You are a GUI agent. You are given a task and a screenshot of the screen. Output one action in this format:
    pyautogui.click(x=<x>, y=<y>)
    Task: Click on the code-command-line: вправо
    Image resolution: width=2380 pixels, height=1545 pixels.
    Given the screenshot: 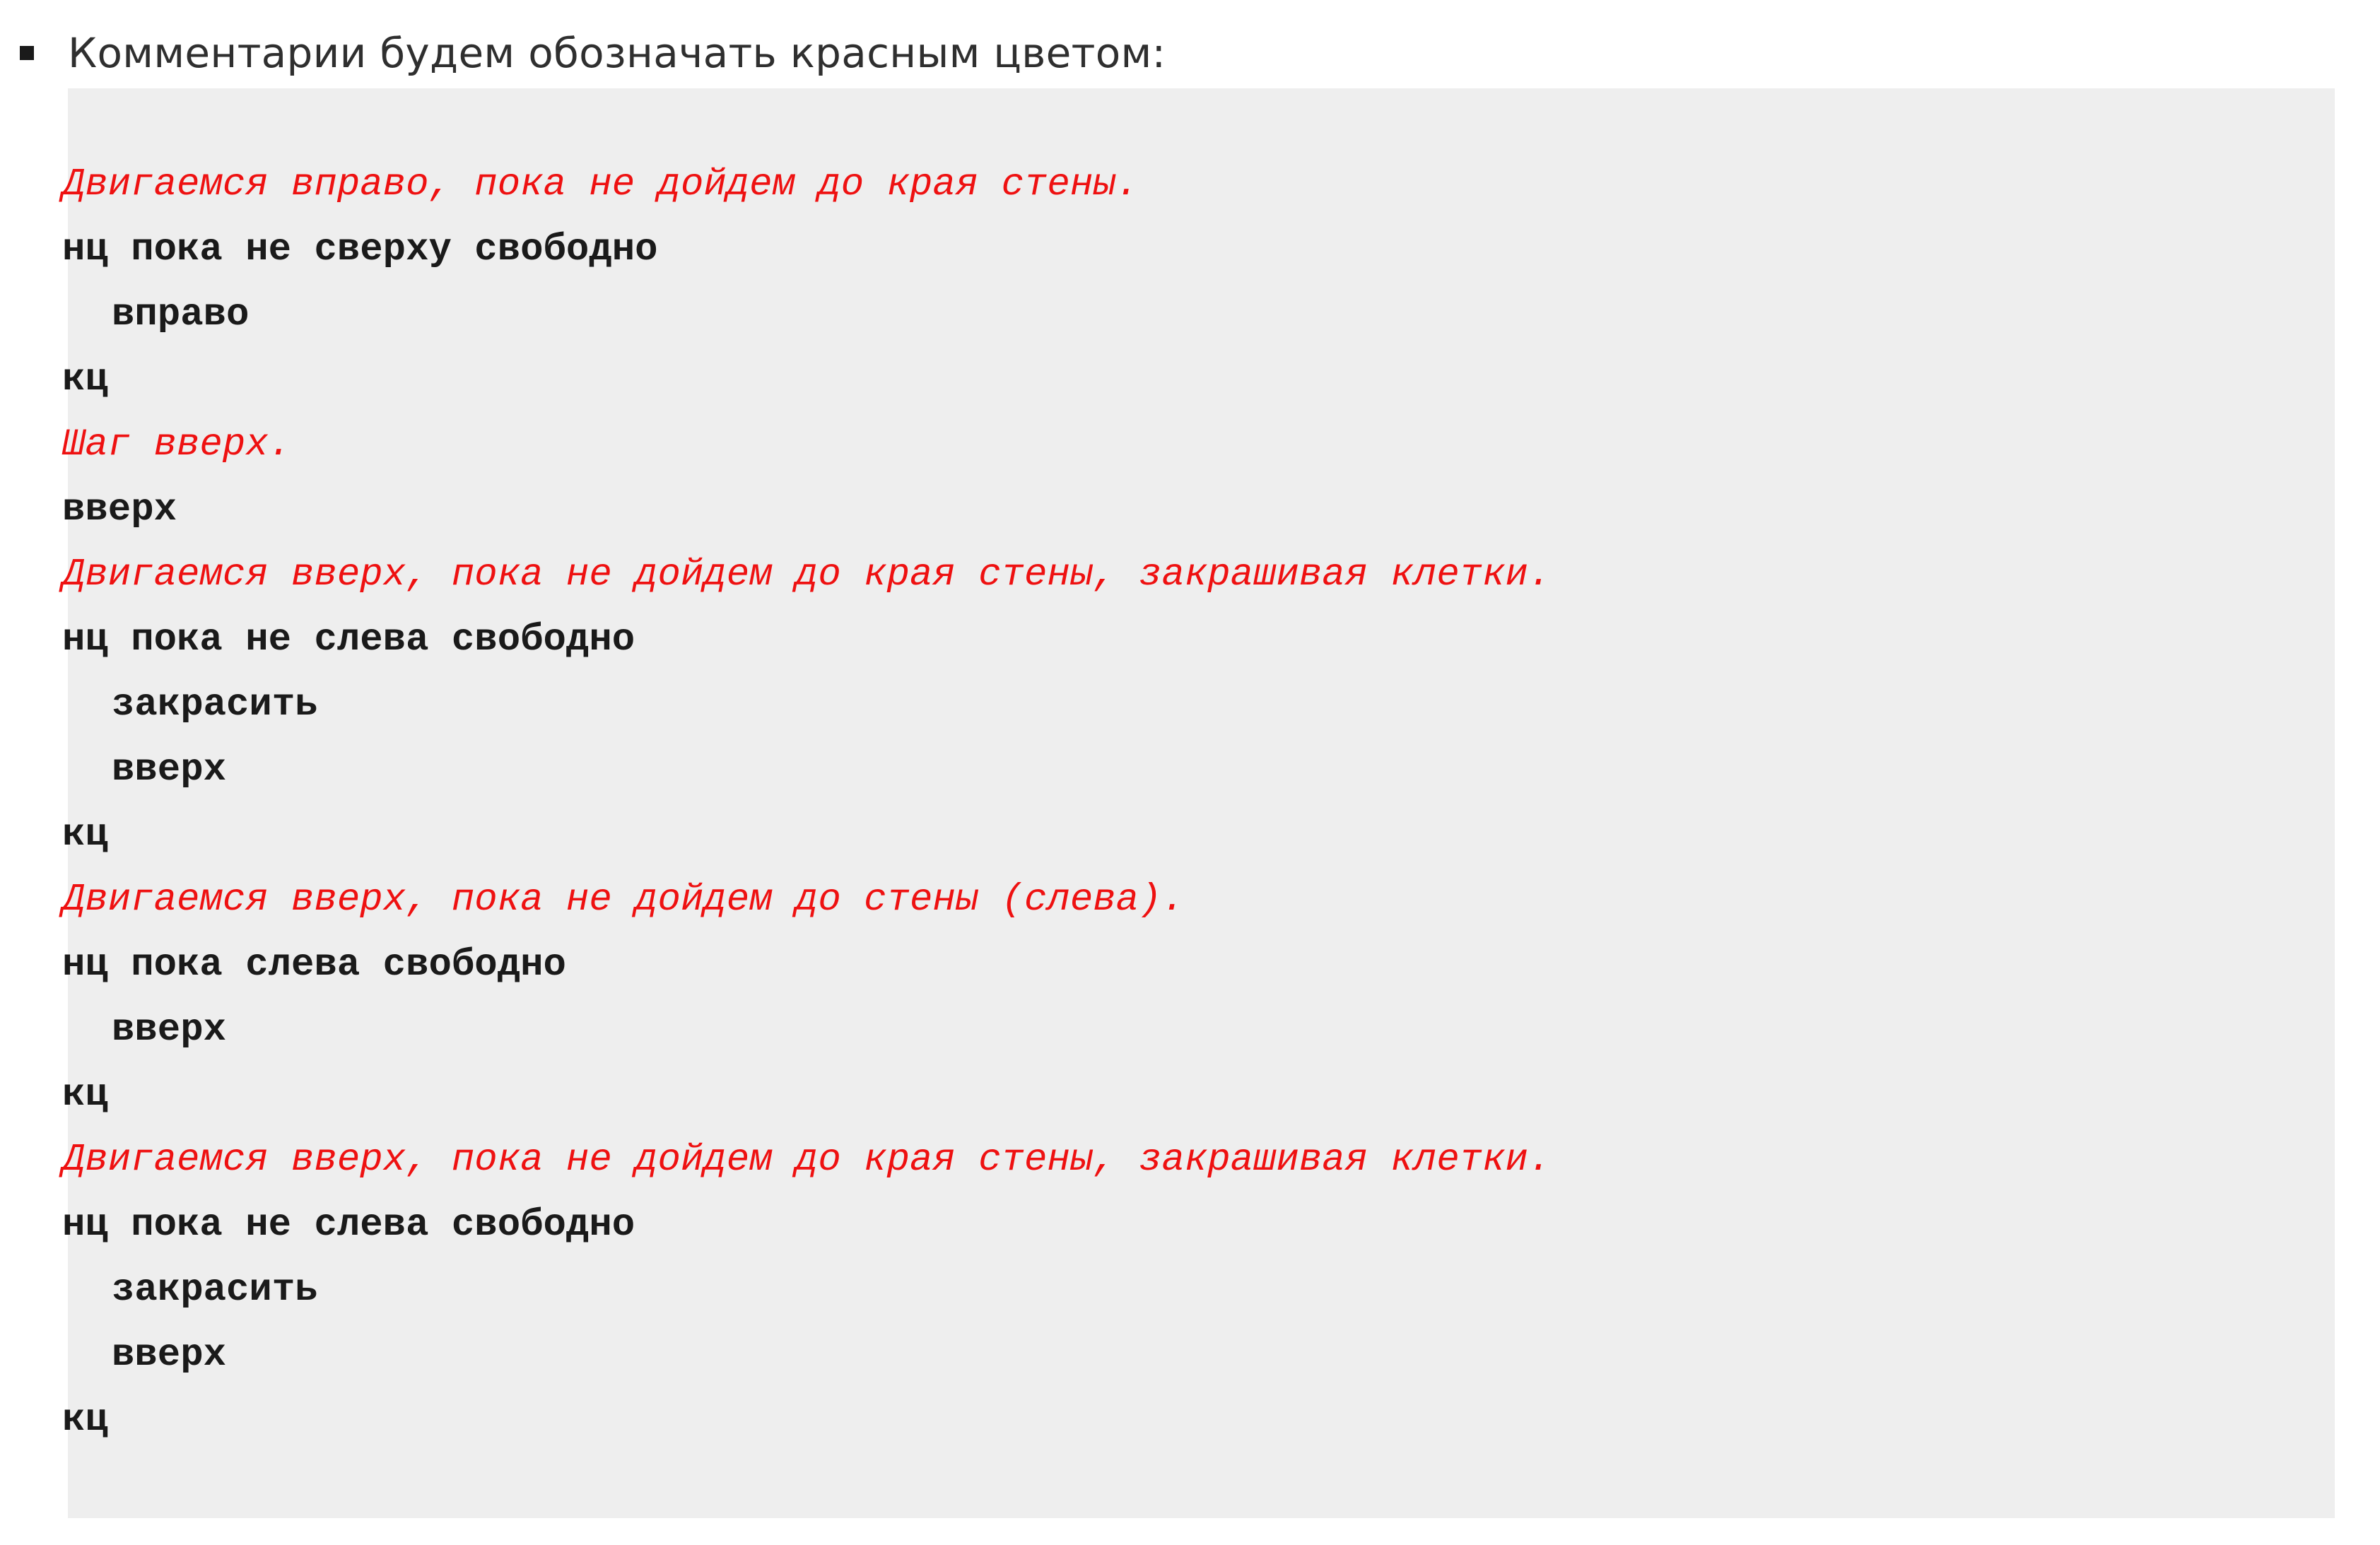 What is the action you would take?
    pyautogui.click(x=181, y=314)
    